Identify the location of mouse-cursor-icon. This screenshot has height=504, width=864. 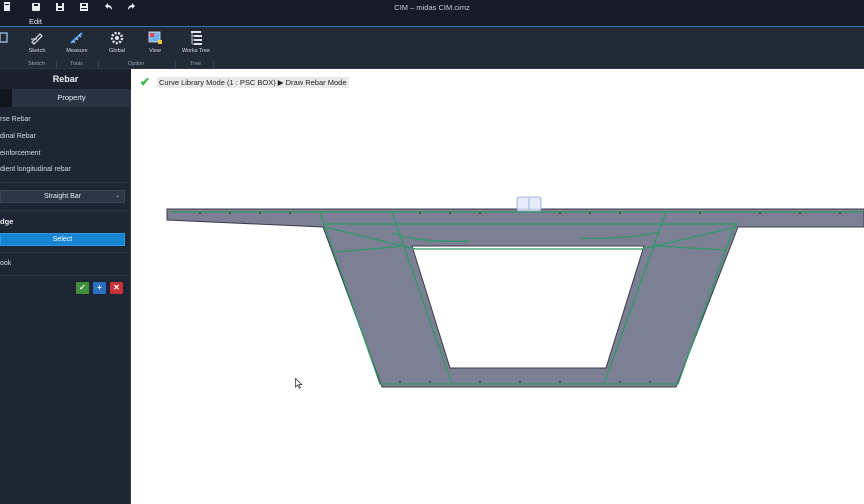
(299, 383).